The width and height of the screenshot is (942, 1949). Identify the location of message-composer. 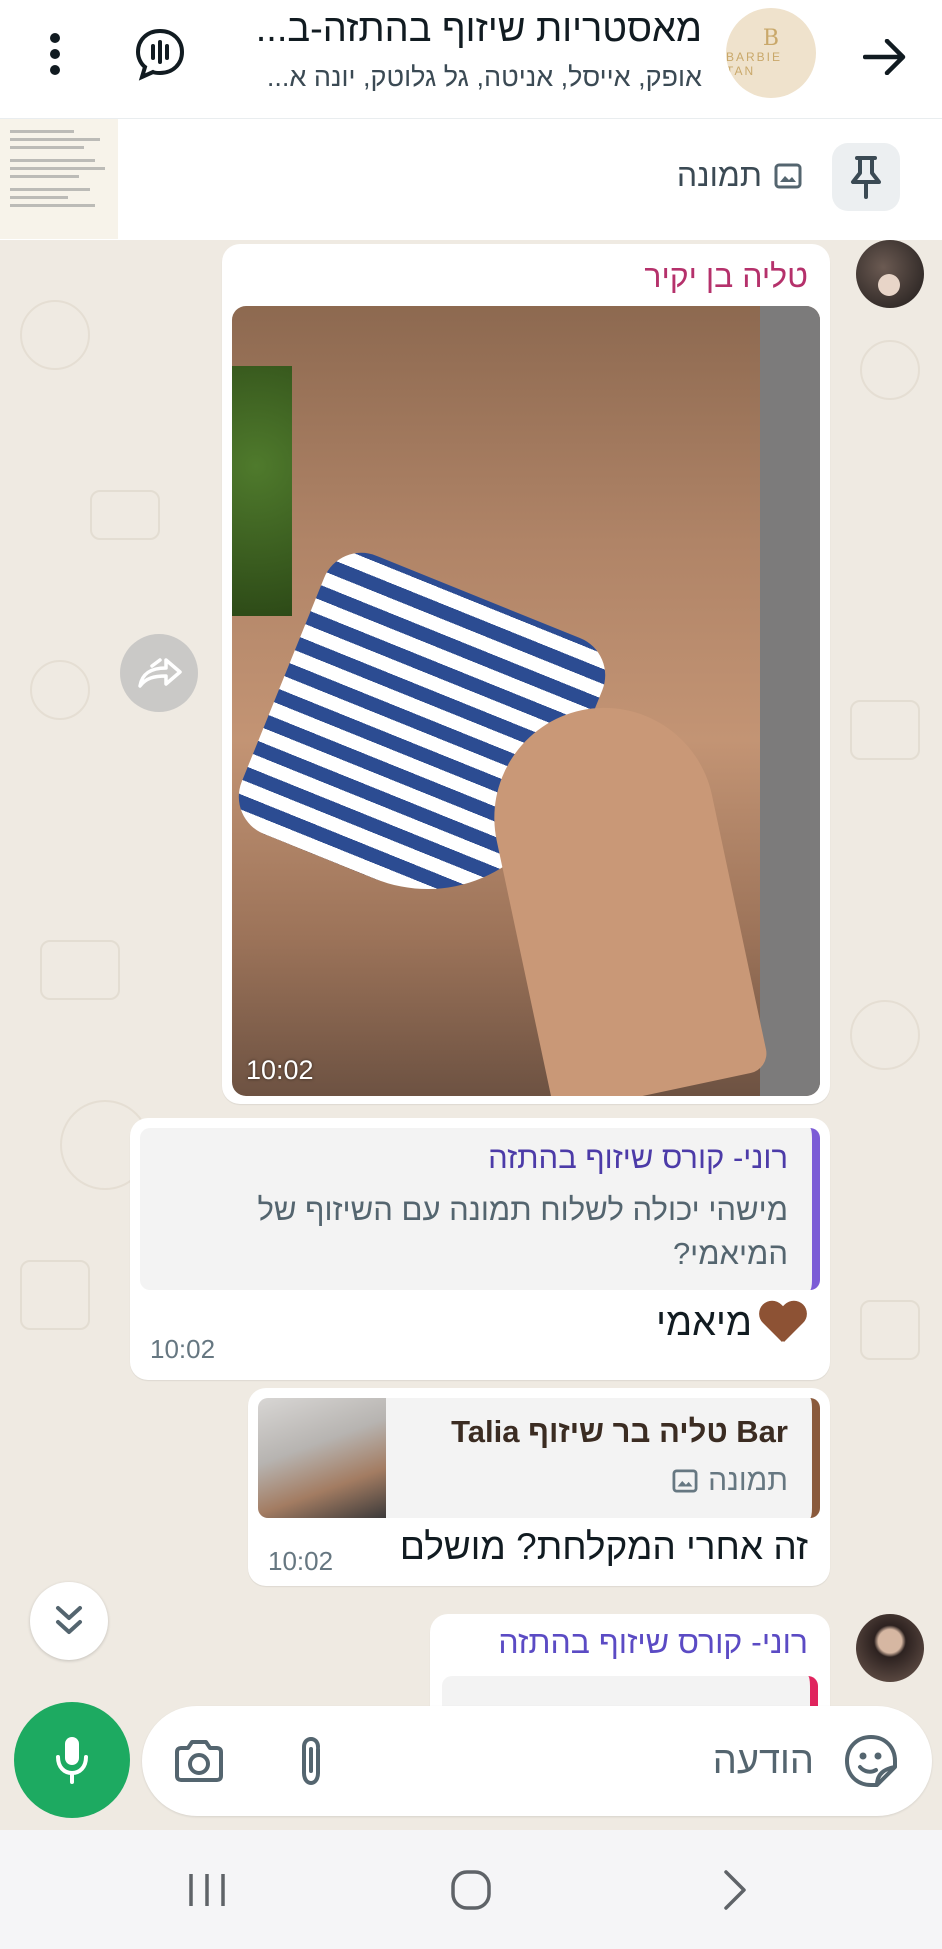
(537, 1761).